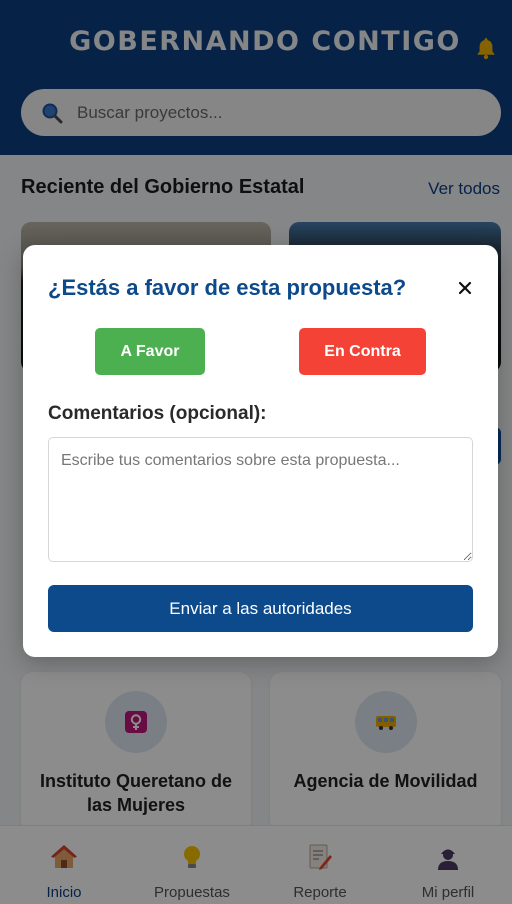  What do you see at coordinates (260, 499) in the screenshot?
I see `comments-textarea` at bounding box center [260, 499].